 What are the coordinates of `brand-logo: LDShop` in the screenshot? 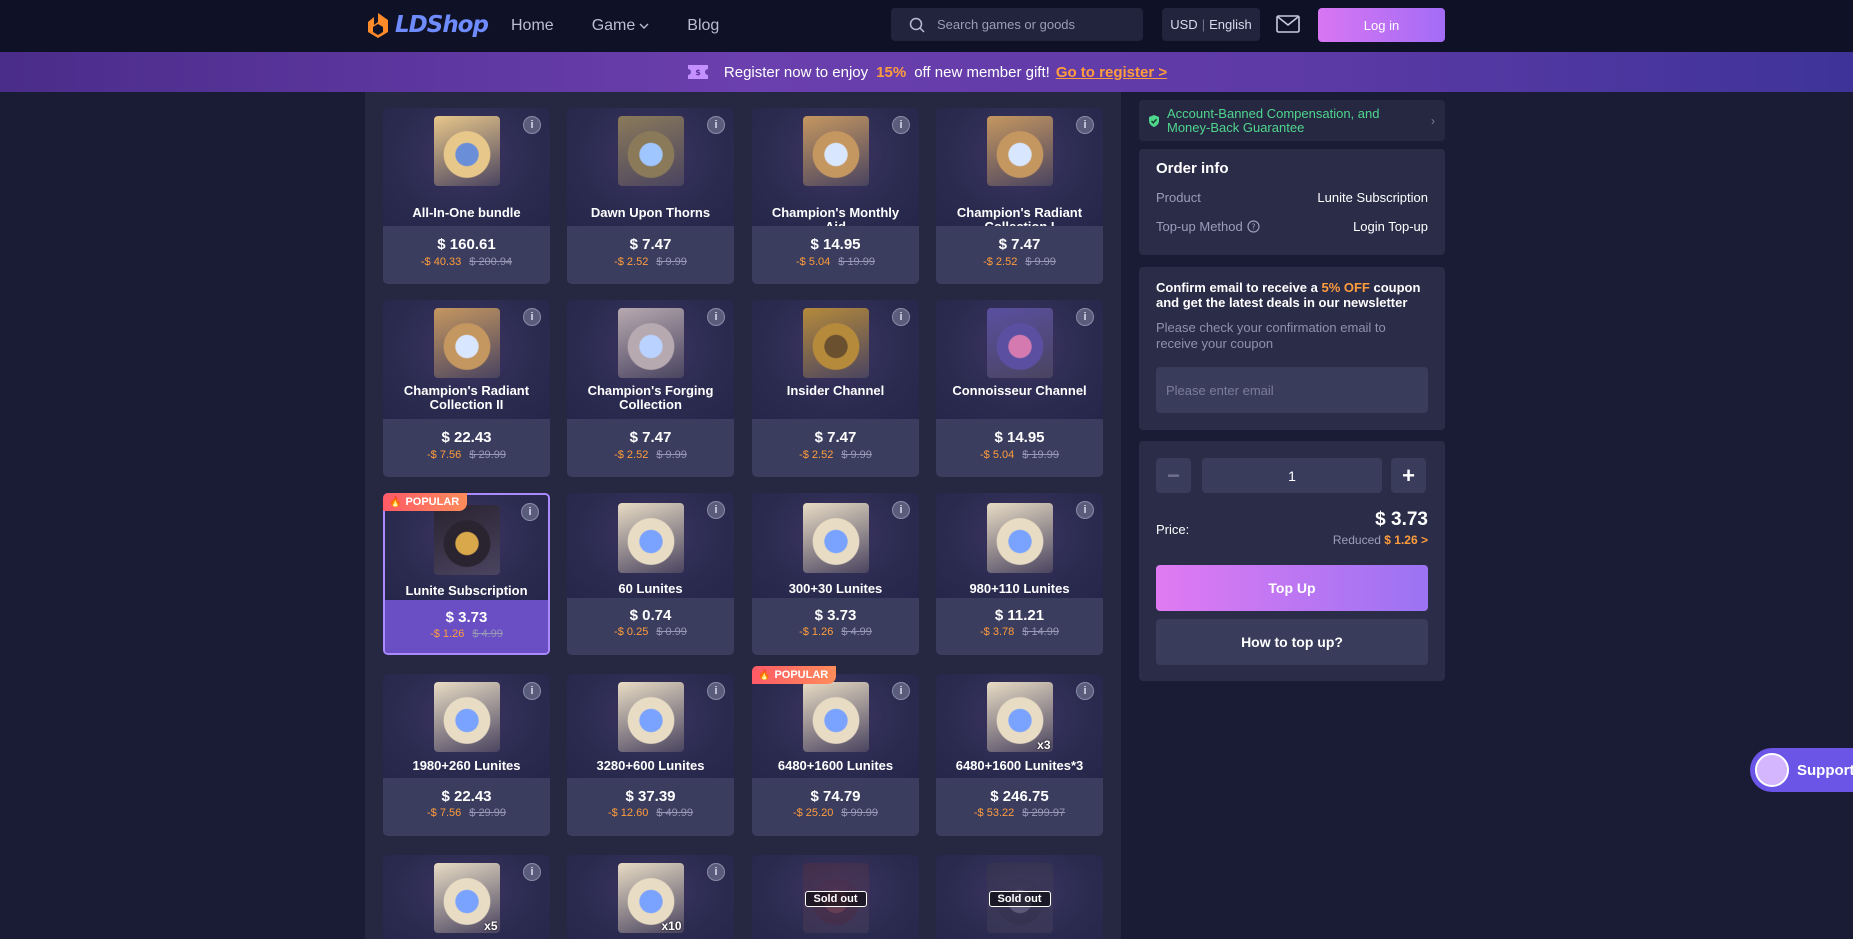 It's located at (427, 25).